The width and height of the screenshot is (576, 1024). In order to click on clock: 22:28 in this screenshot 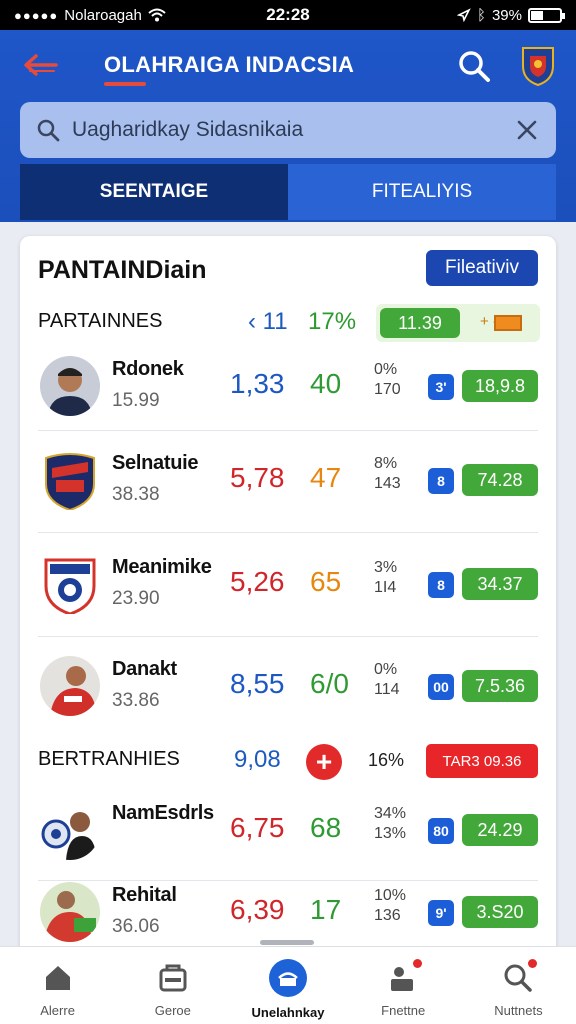, I will do `click(288, 14)`.